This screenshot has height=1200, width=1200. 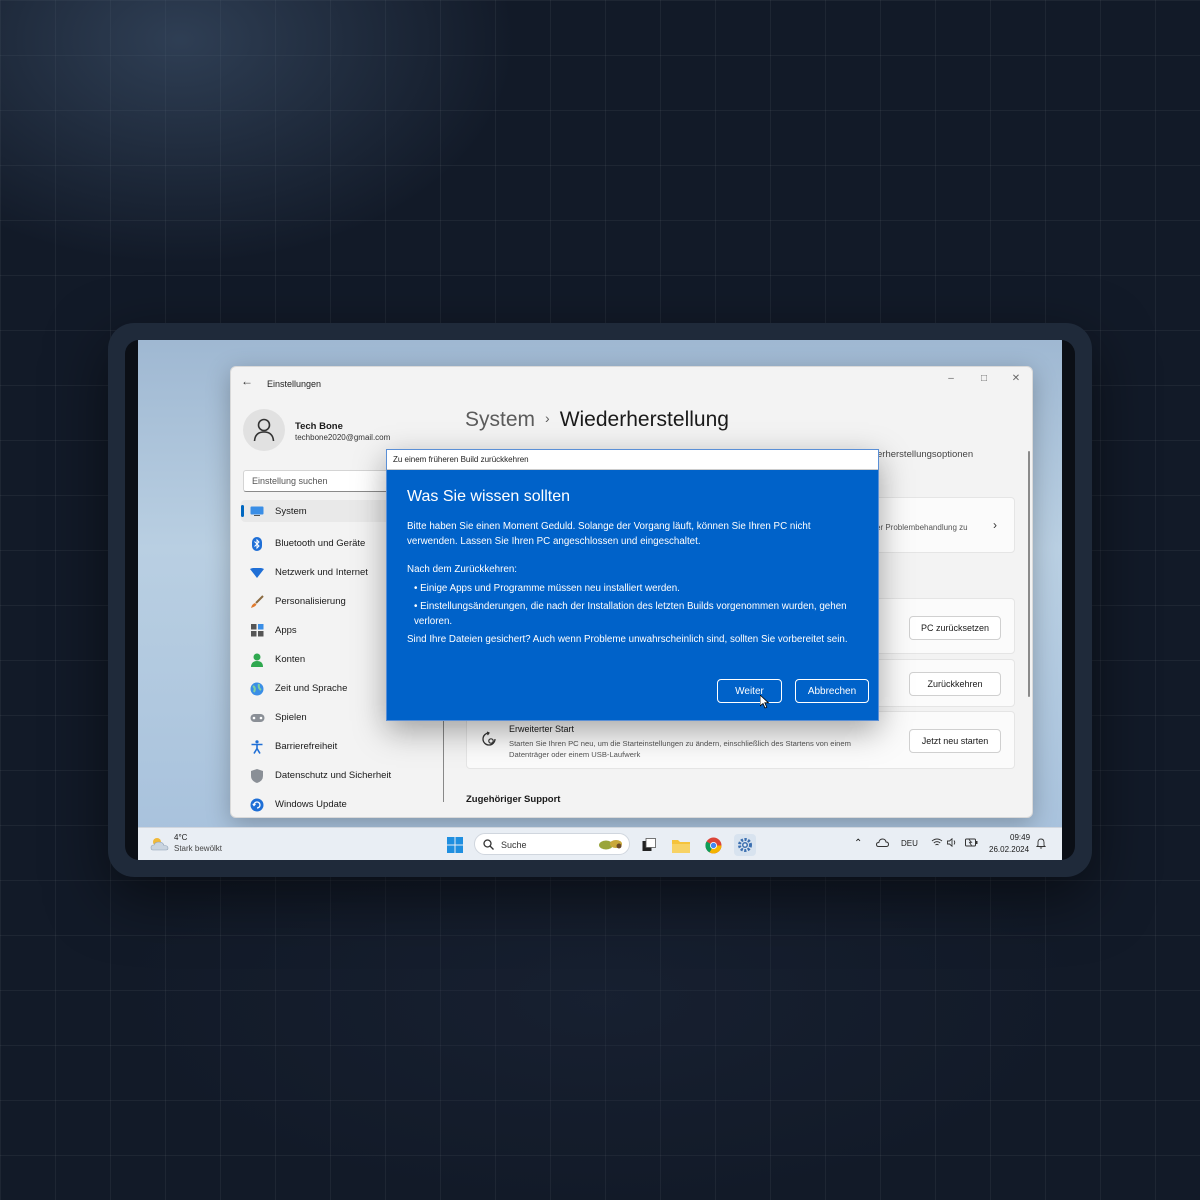 What do you see at coordinates (858, 843) in the screenshot?
I see `chevron-up-icon: ⌃` at bounding box center [858, 843].